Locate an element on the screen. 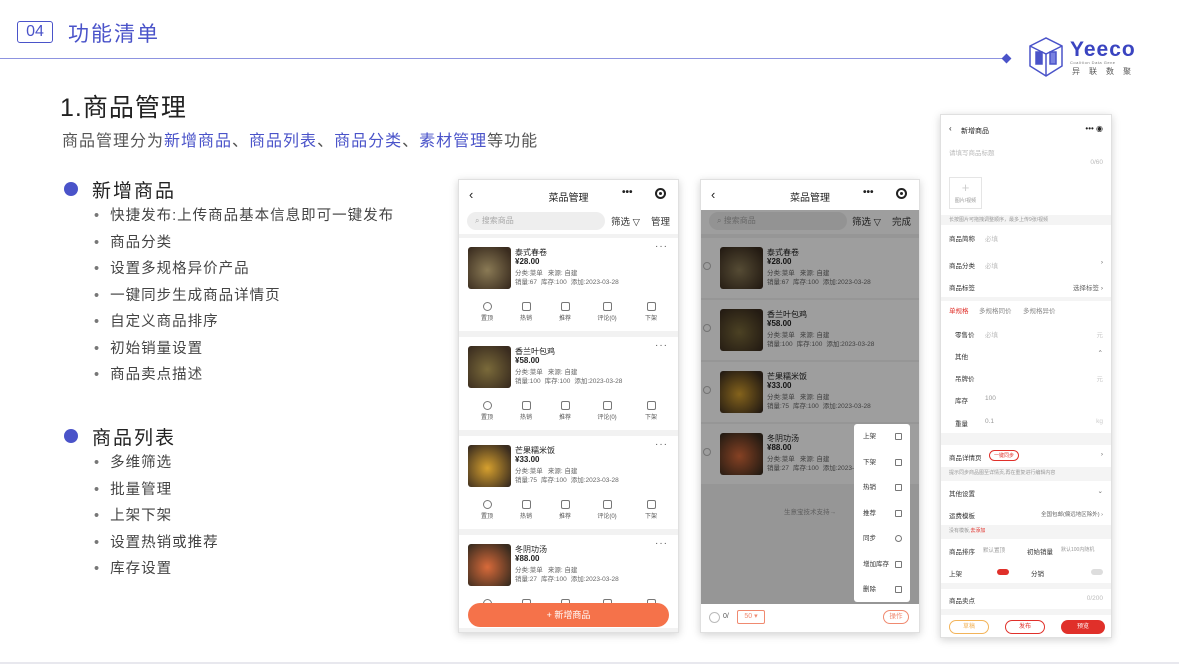  other-settings-row: 其他设置 ⌄ is located at coordinates (1026, 492).